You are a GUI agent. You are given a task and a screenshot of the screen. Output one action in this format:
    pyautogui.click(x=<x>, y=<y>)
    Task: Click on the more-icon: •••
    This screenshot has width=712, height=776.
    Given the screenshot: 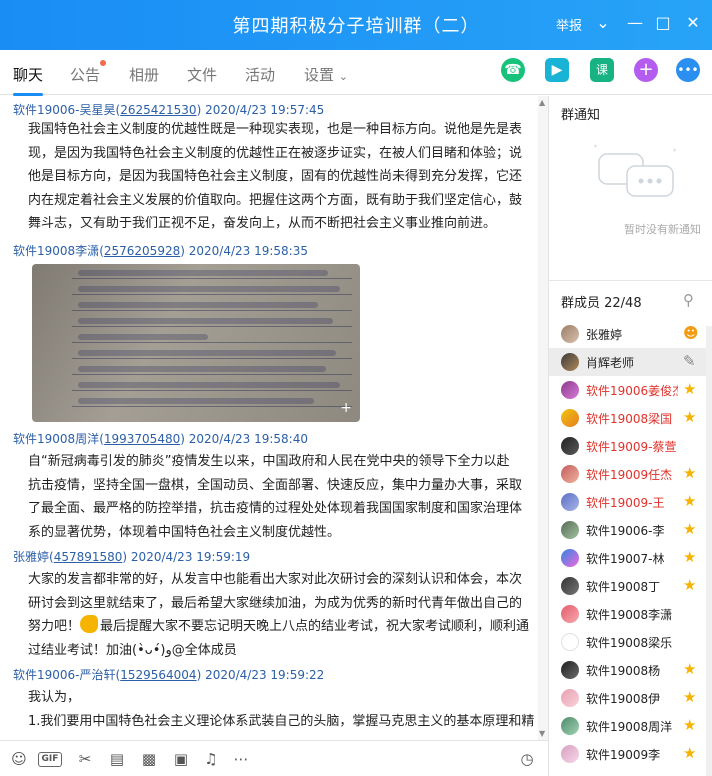 What is the action you would take?
    pyautogui.click(x=688, y=70)
    